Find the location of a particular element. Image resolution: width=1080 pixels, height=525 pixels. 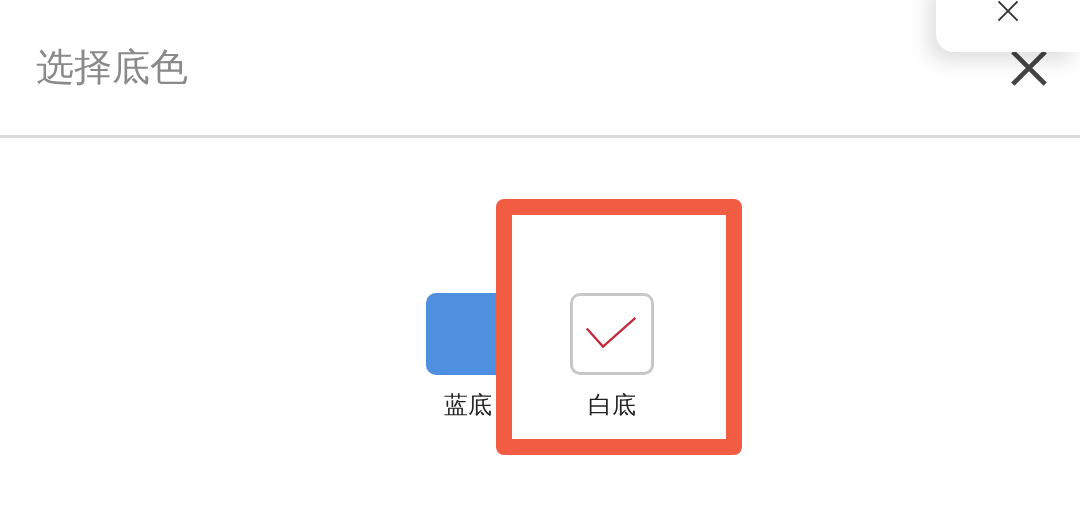

option-label: 白底 is located at coordinates (612, 405).